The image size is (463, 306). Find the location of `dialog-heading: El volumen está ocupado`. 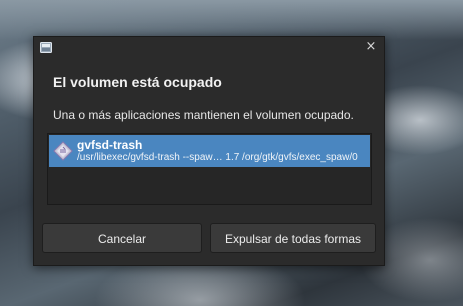

dialog-heading: El volumen está ocupado is located at coordinates (137, 82).